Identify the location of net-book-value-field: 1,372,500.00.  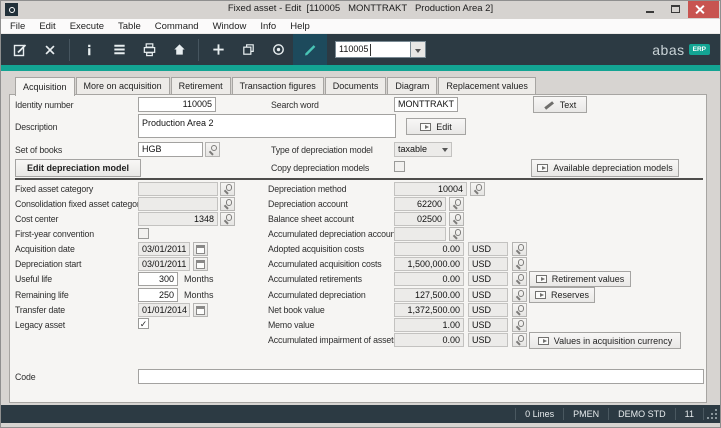
(429, 310).